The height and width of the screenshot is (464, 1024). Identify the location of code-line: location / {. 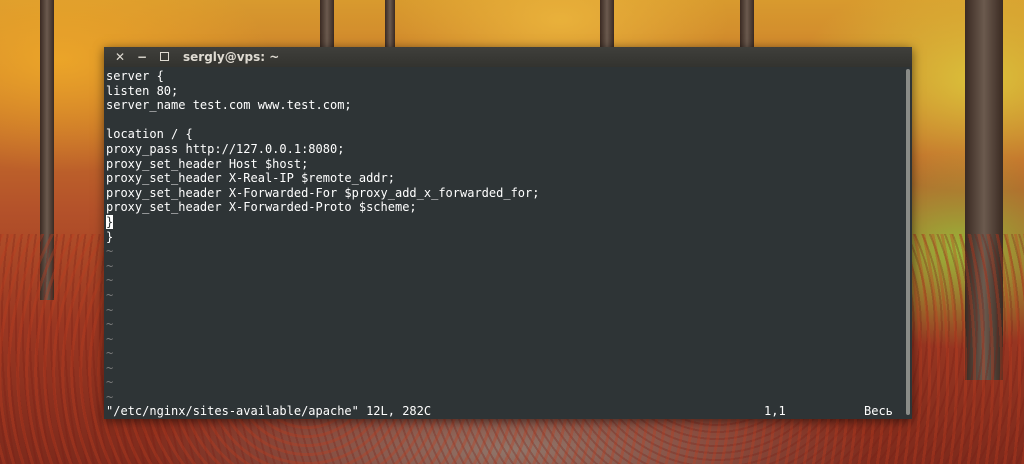
(149, 134).